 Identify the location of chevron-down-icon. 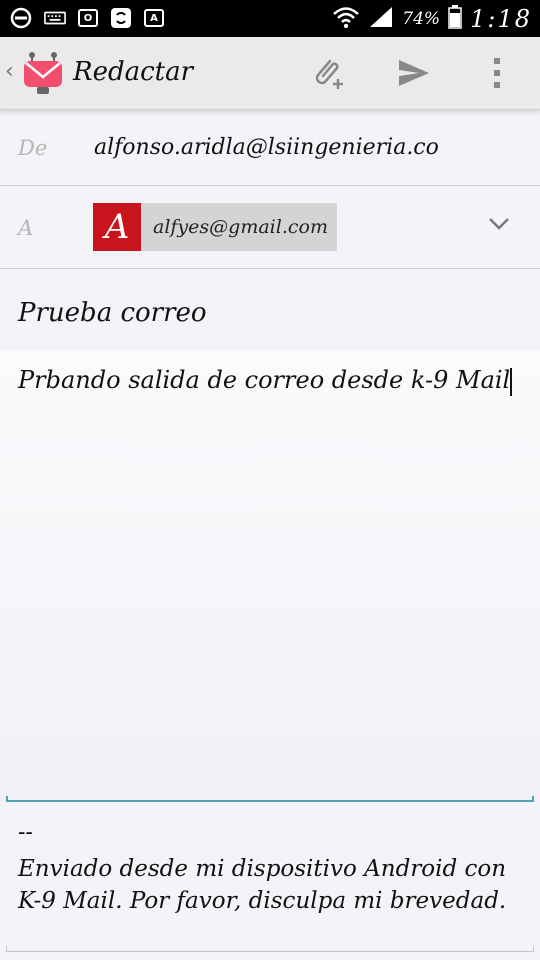
(499, 225).